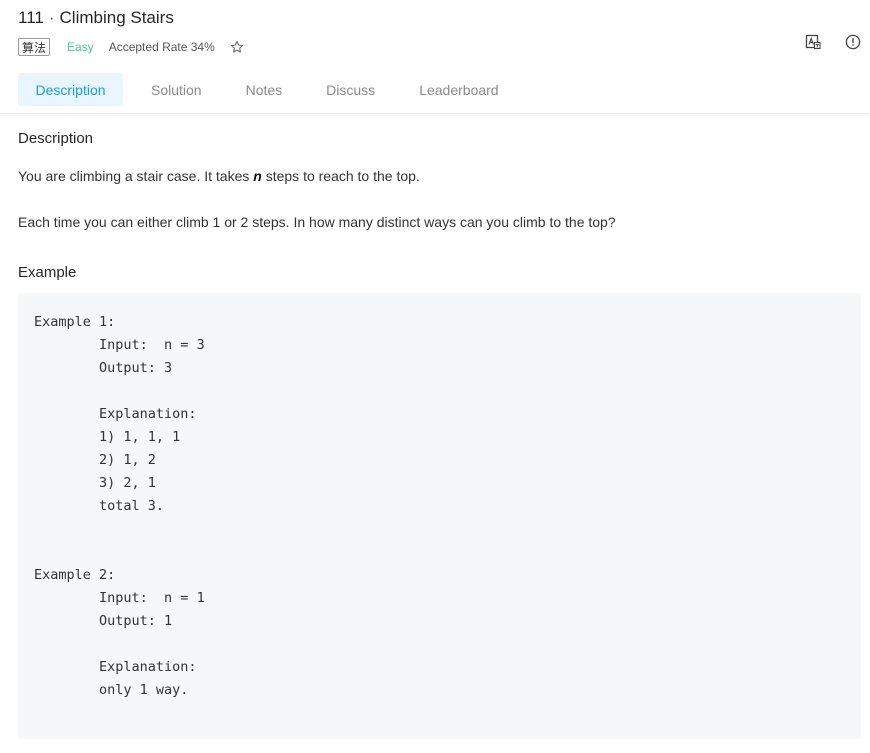  What do you see at coordinates (340, 176) in the screenshot?
I see `p1-text-after: steps to reach to the top.` at bounding box center [340, 176].